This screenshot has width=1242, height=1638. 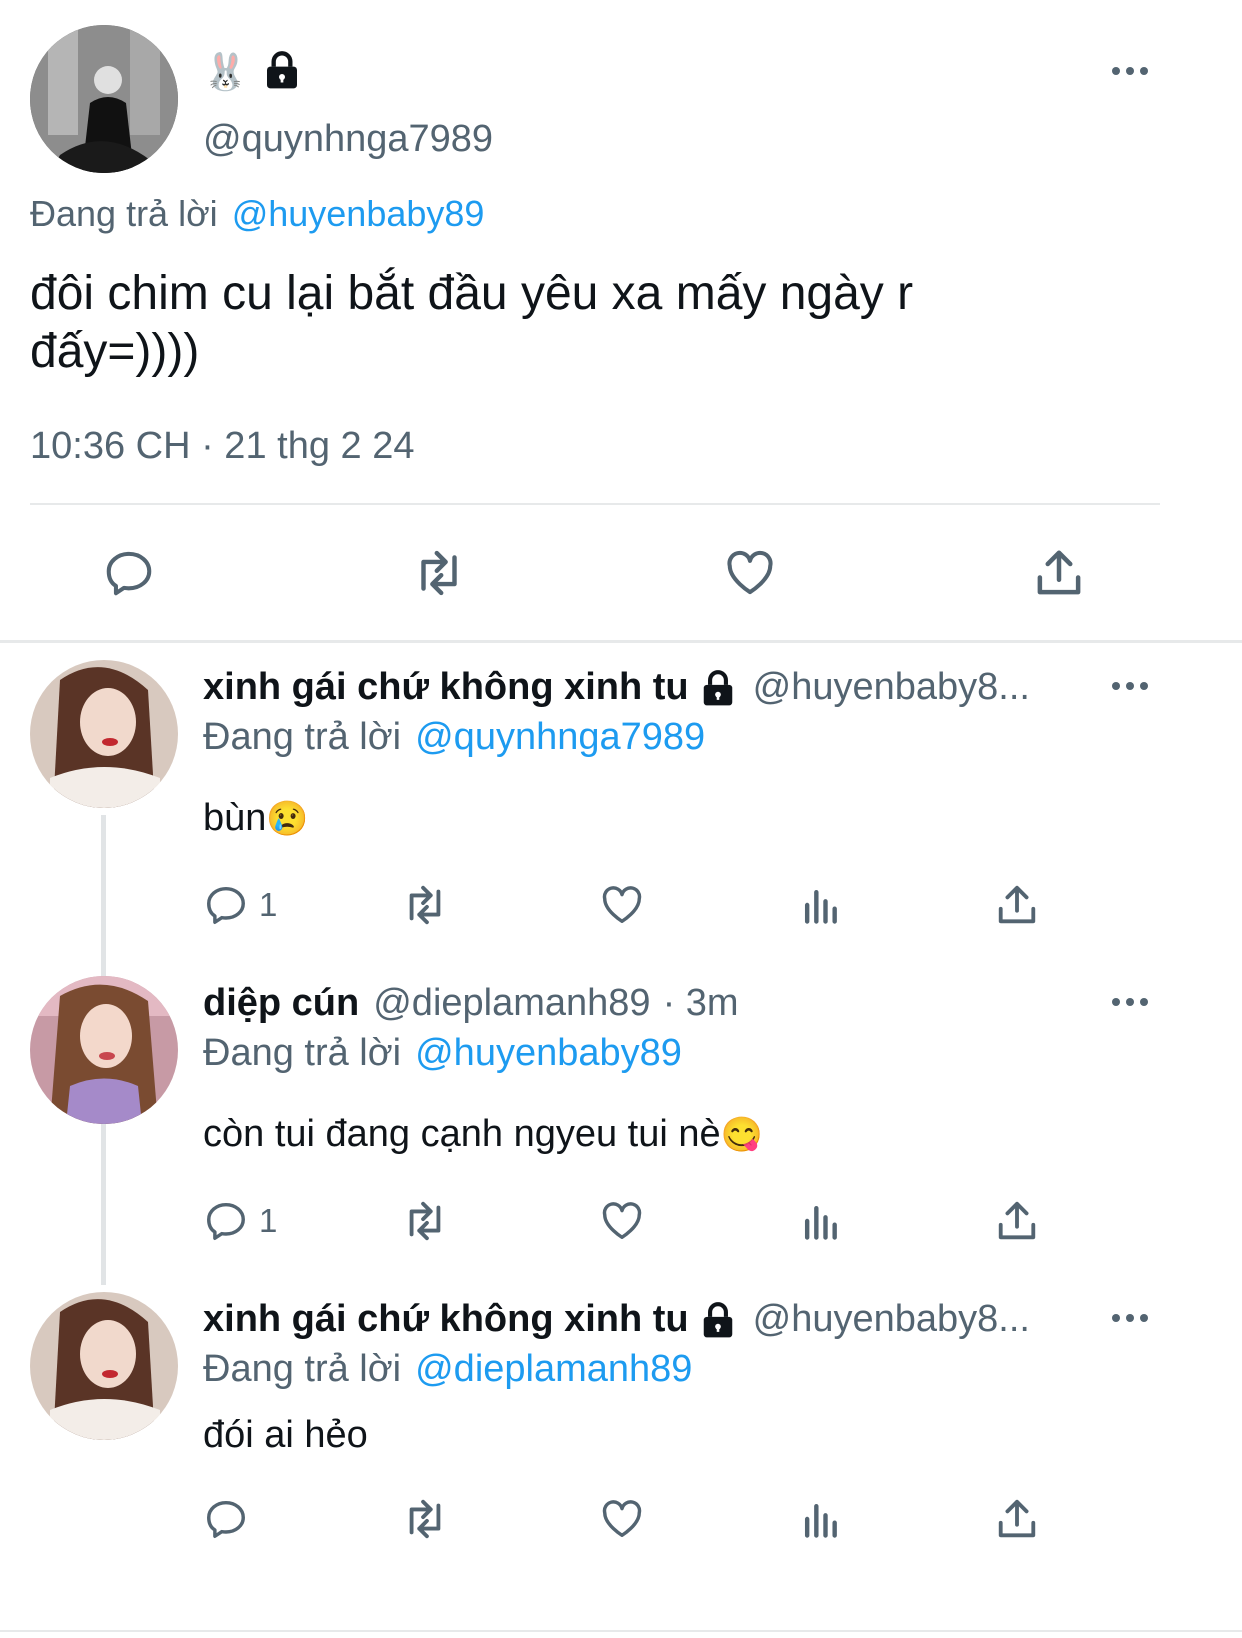 I want to click on reply-text-body: đói ai hẻo, so click(x=285, y=1435).